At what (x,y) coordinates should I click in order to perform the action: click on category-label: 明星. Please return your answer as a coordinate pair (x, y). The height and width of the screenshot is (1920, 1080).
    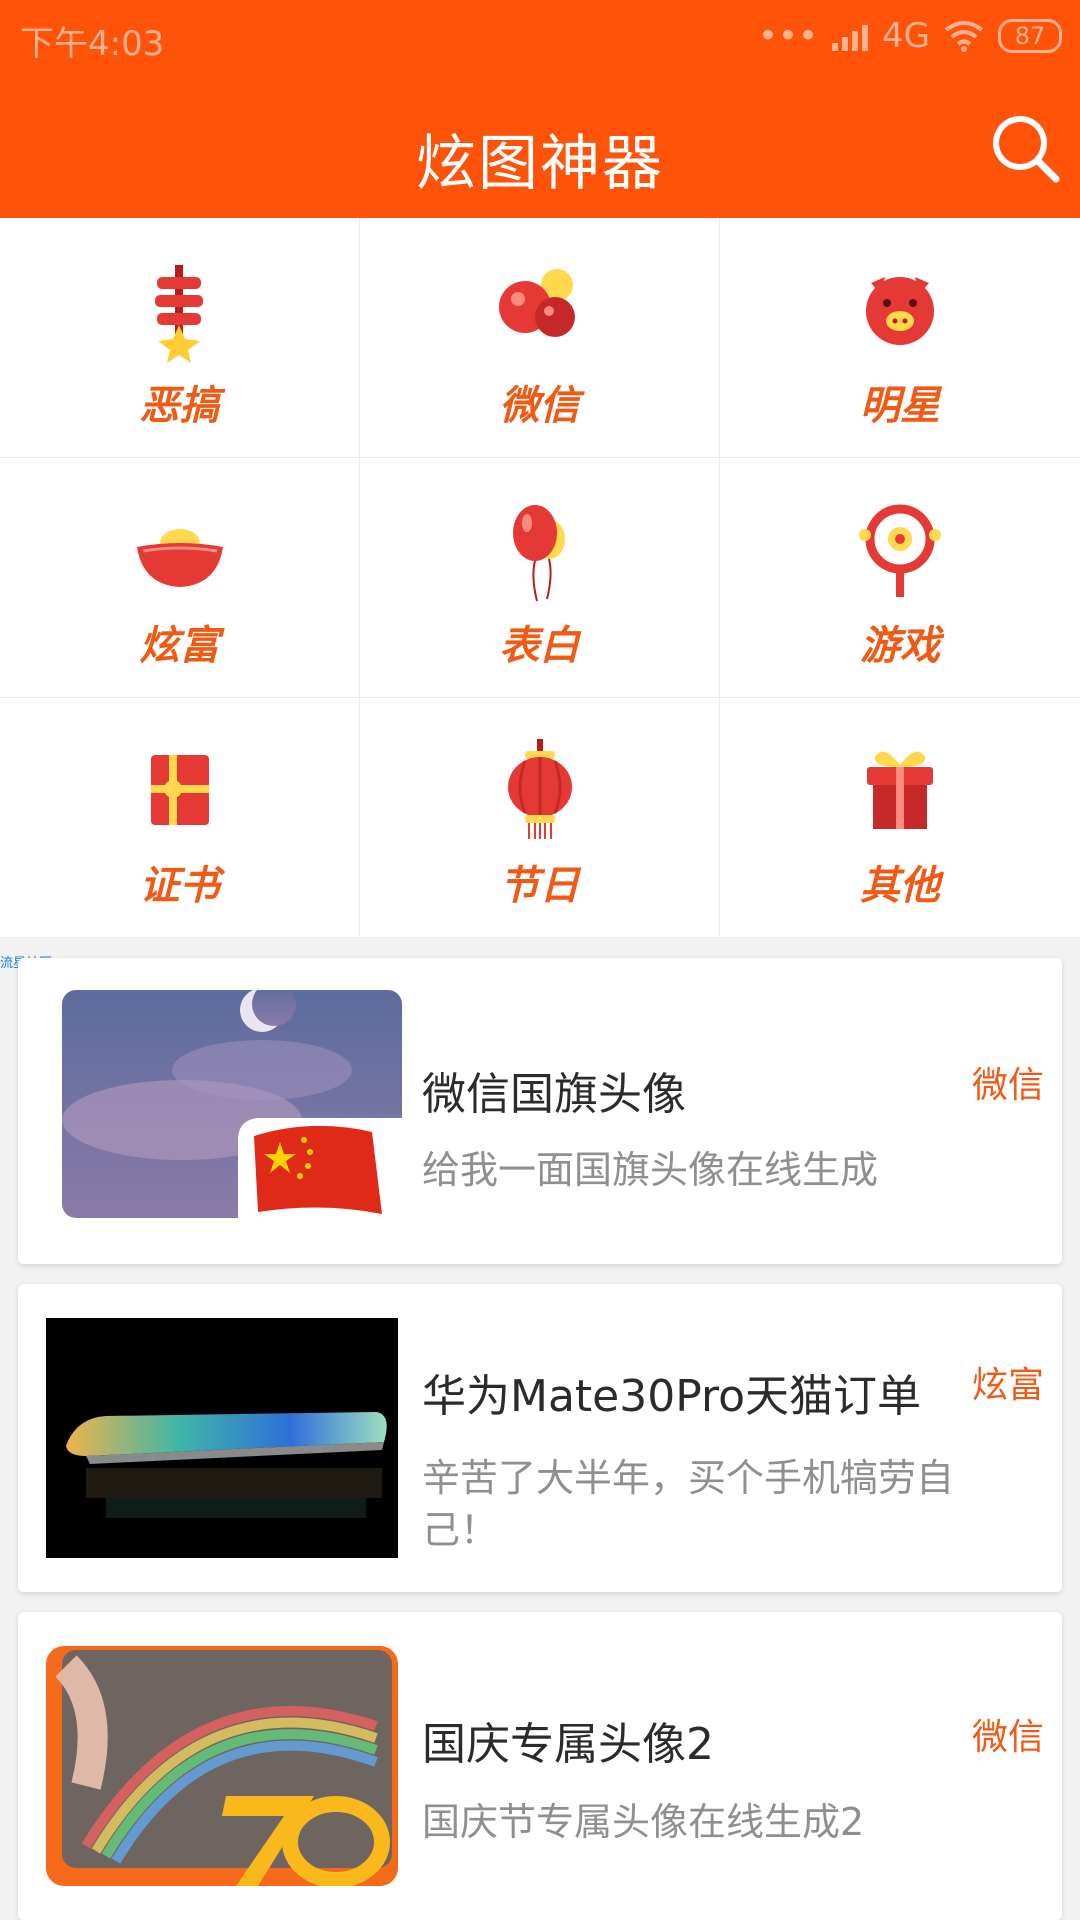
    Looking at the image, I should click on (900, 405).